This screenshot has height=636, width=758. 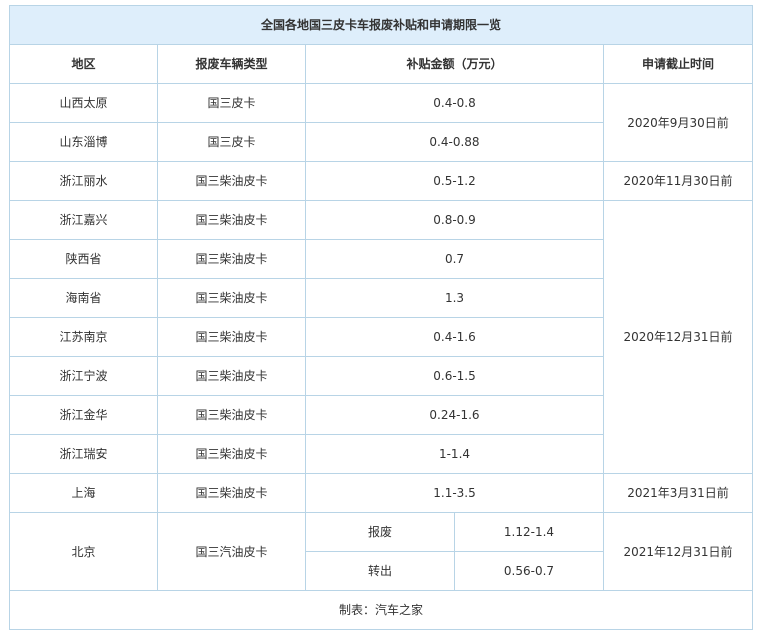 I want to click on cell-region: 浙江宁波, so click(x=83, y=376).